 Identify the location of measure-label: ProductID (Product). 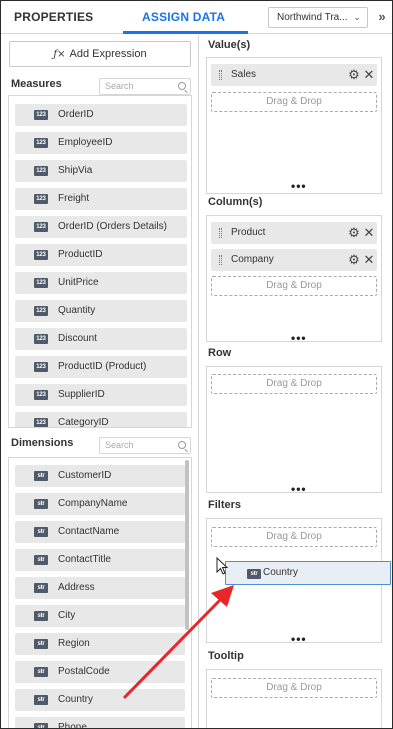
(102, 366).